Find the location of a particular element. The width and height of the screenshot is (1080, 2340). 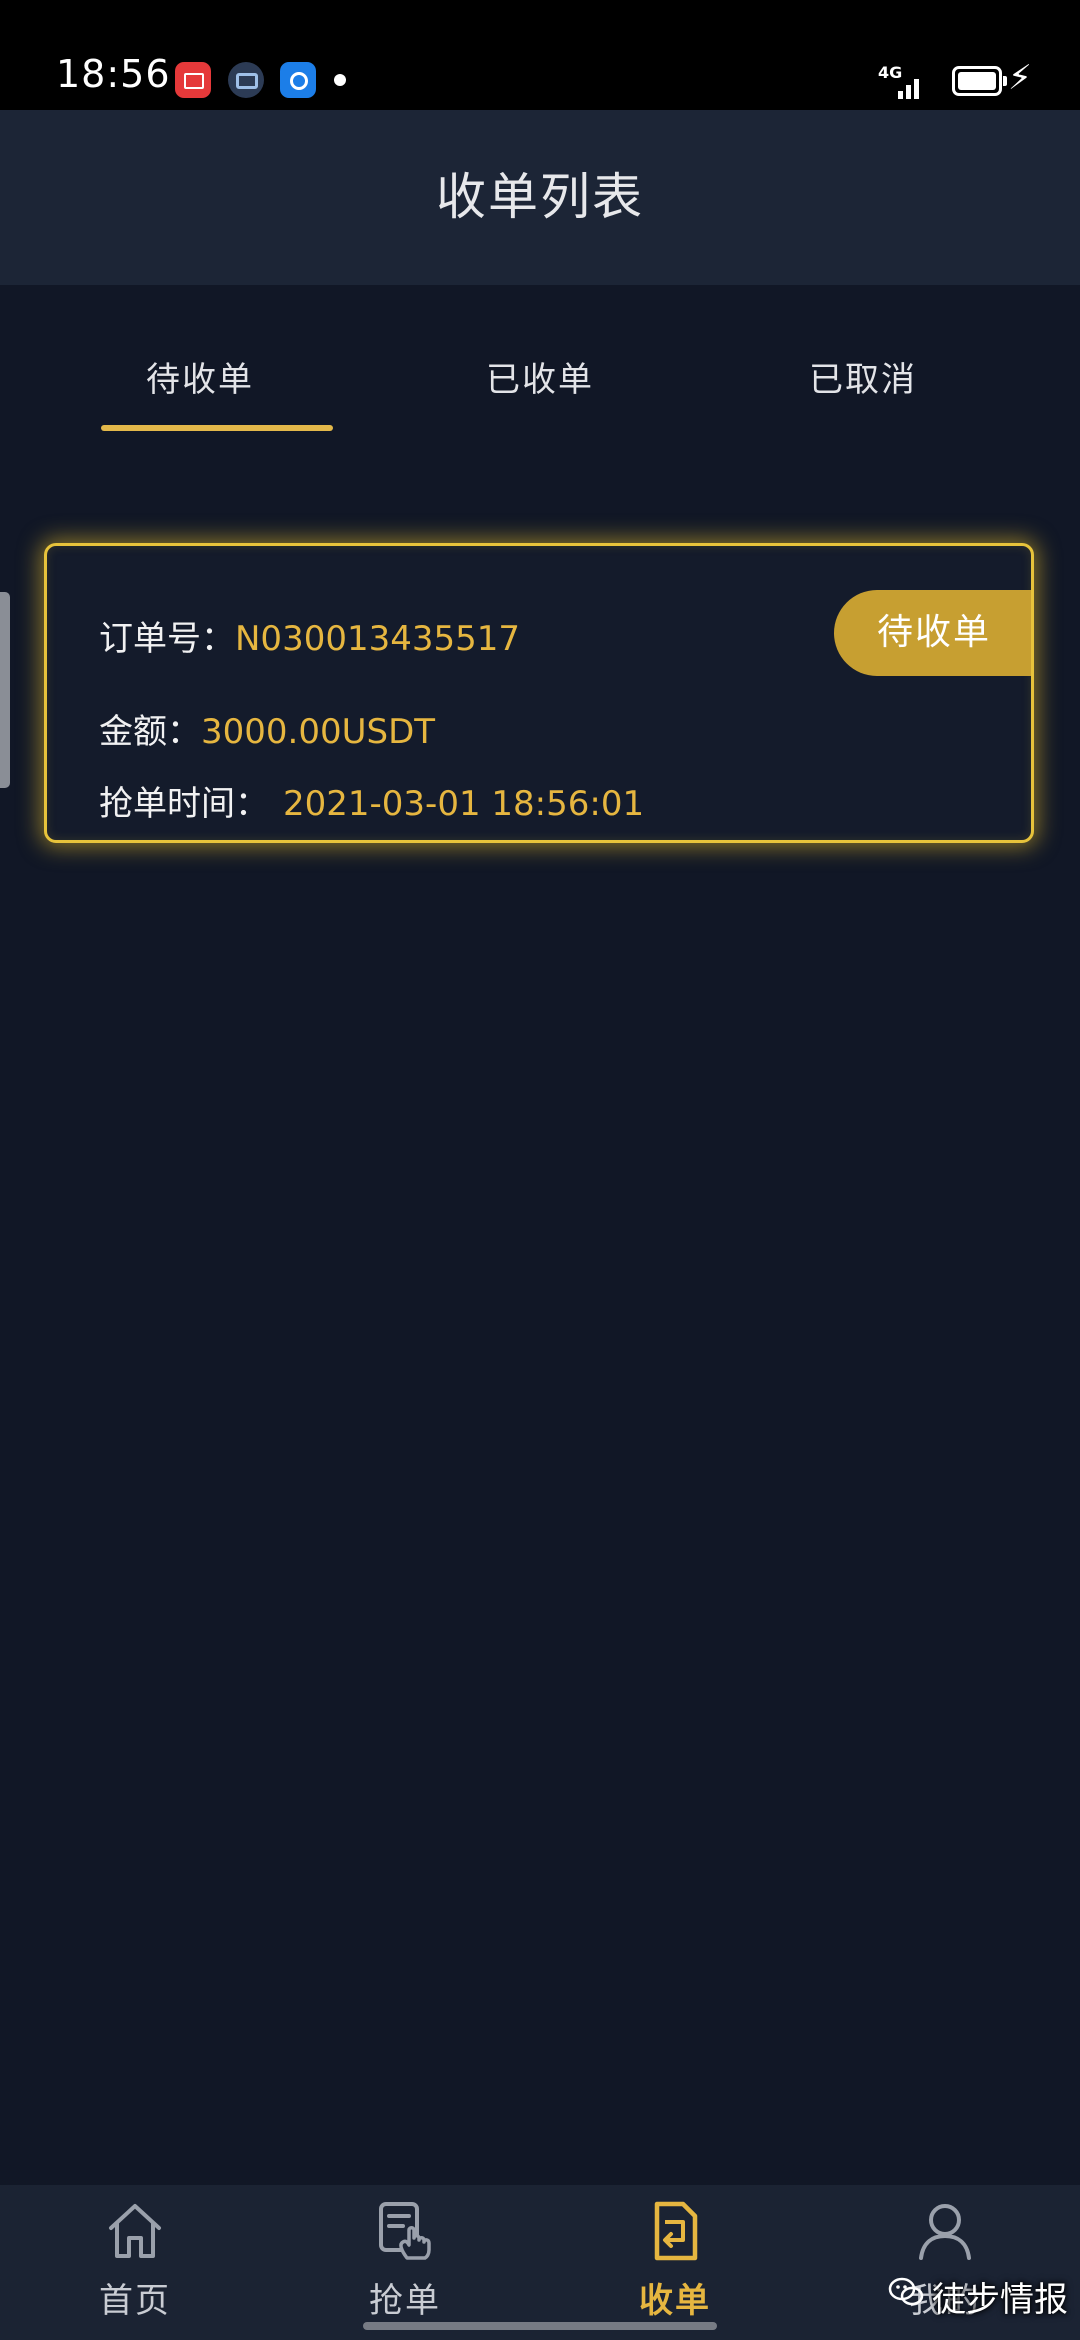

nav-label-grab-order: 抢单 is located at coordinates (405, 2301).